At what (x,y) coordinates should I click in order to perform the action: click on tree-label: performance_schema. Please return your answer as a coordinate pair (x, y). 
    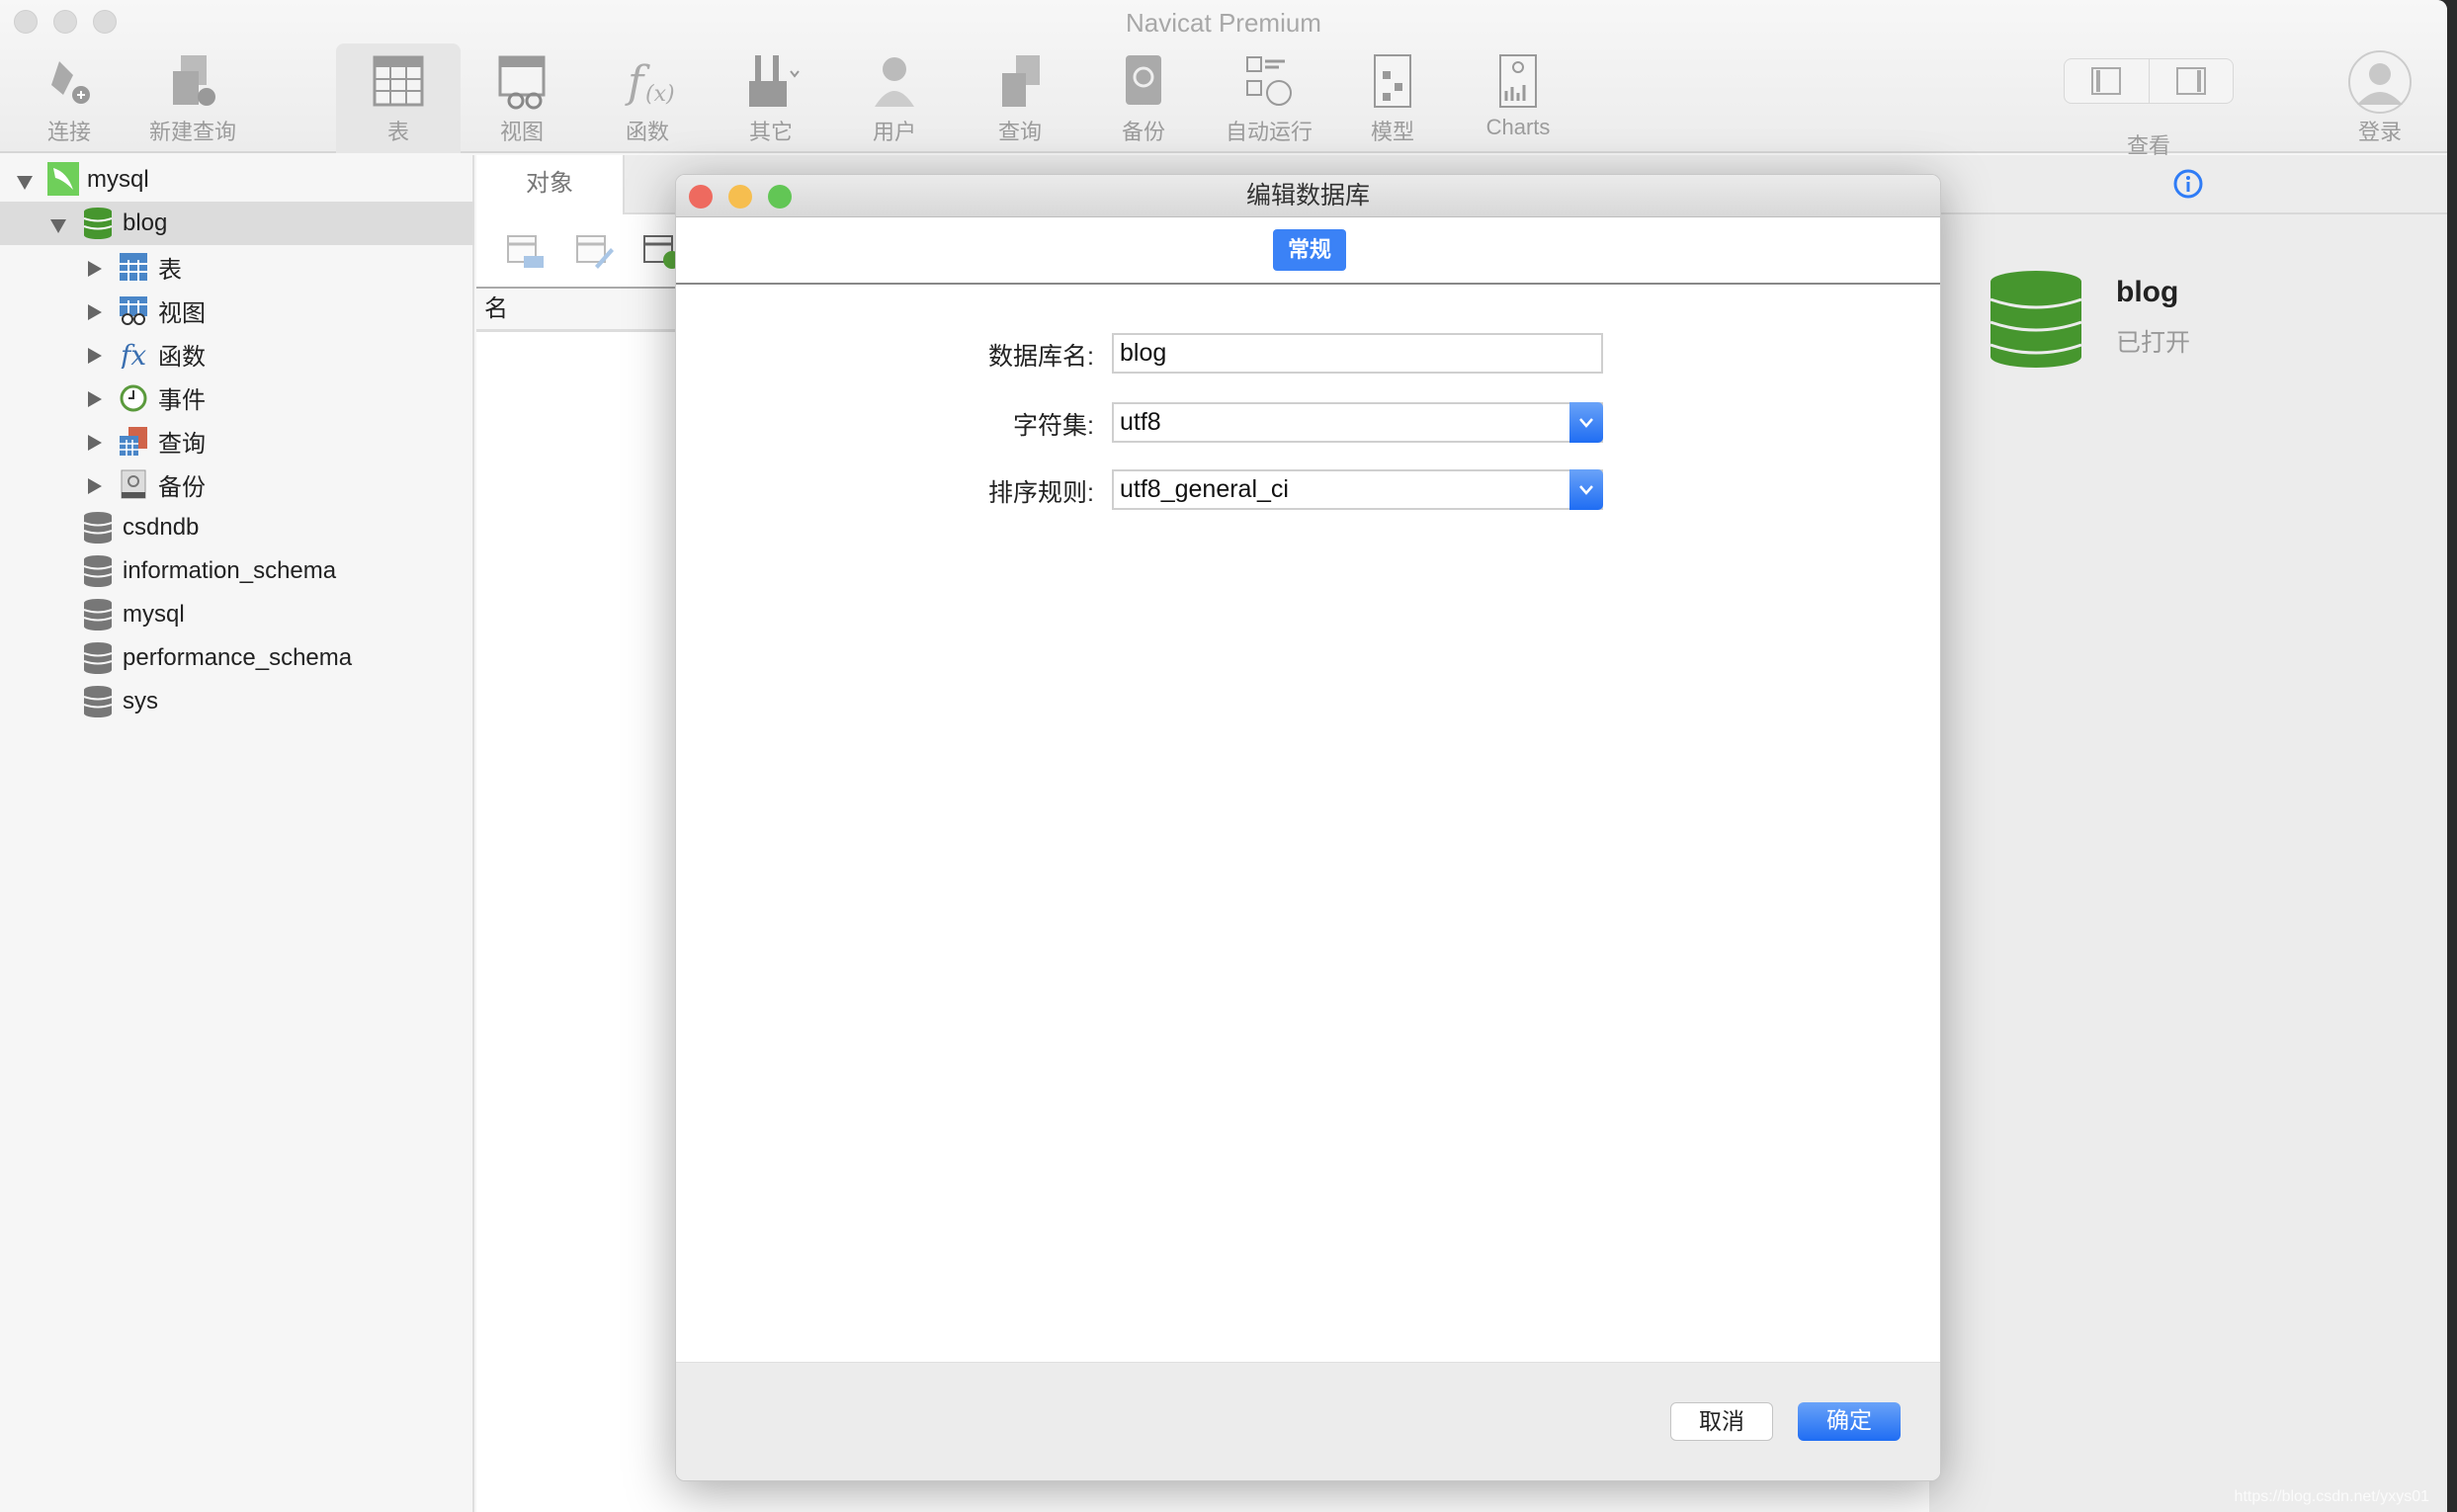
    Looking at the image, I should click on (238, 657).